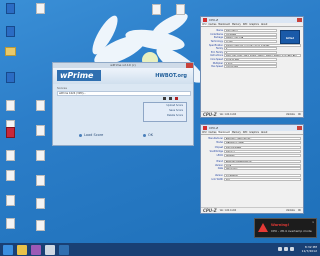 The width and height of the screenshot is (320, 256). I want to click on ok-label: OK, so click(151, 135).